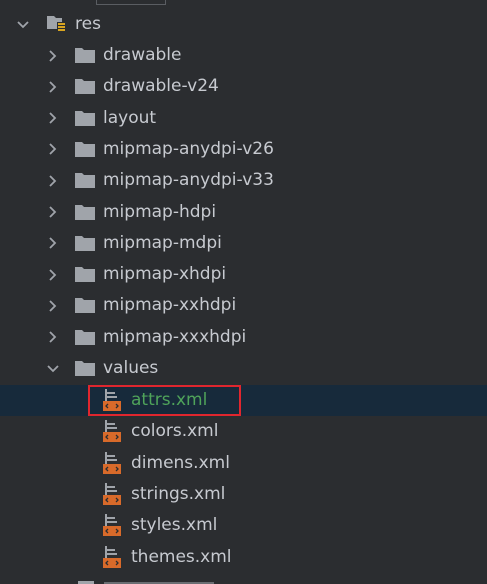 This screenshot has width=487, height=584. Describe the element at coordinates (162, 242) in the screenshot. I see `tree-item-label: mipmap-mdpi` at that location.